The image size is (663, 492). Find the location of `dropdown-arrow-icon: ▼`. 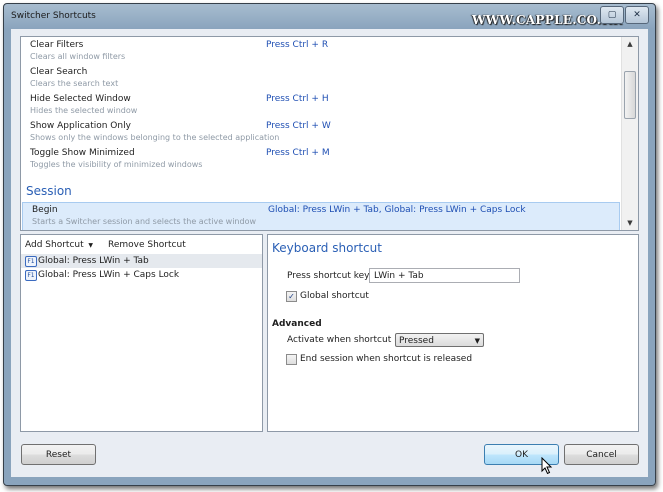

dropdown-arrow-icon: ▼ is located at coordinates (477, 341).